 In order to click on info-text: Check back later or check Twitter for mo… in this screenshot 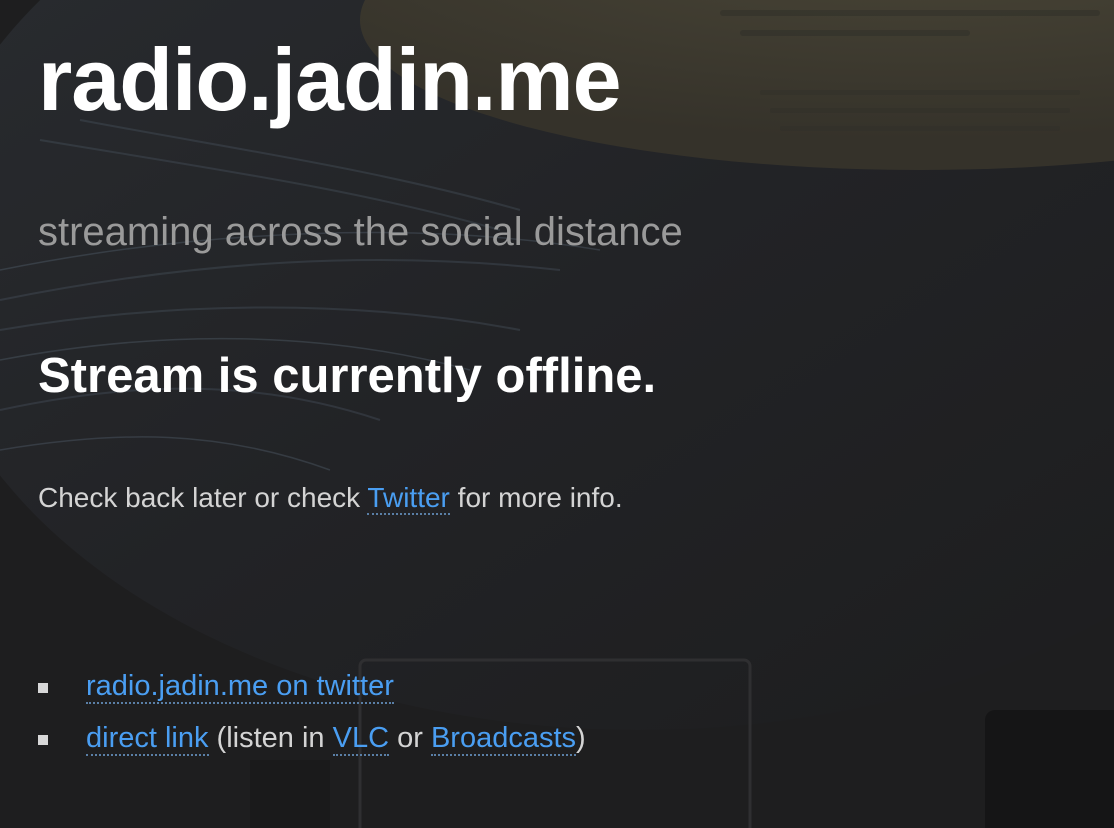, I will do `click(330, 498)`.